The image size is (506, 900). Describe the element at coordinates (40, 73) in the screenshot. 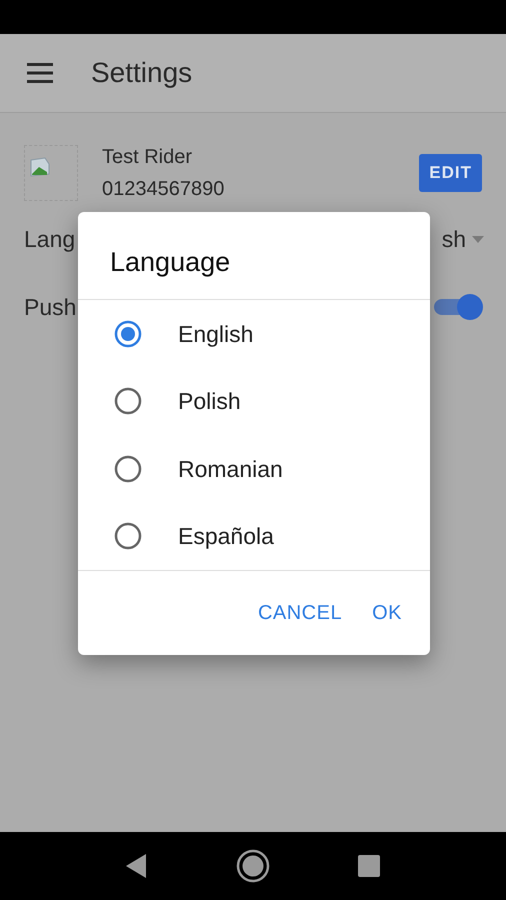

I see `menu-icon` at that location.